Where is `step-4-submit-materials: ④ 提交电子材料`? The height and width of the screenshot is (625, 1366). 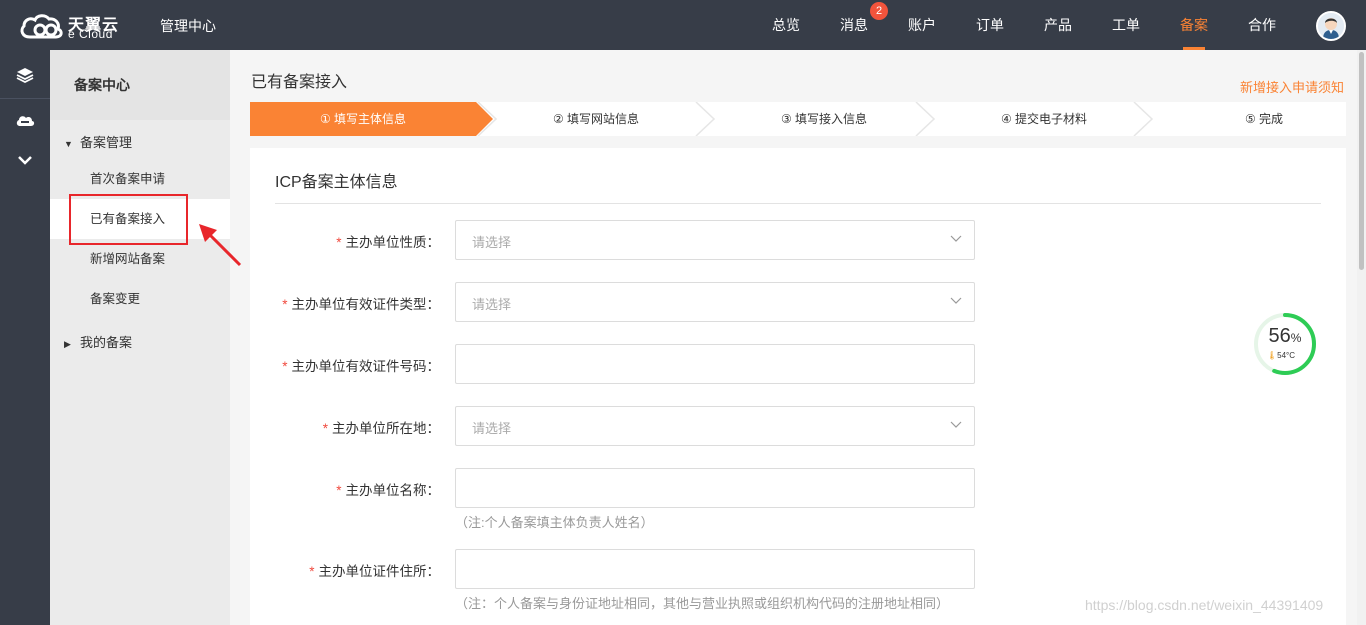
step-4-submit-materials: ④ 提交电子材料 is located at coordinates (1044, 119).